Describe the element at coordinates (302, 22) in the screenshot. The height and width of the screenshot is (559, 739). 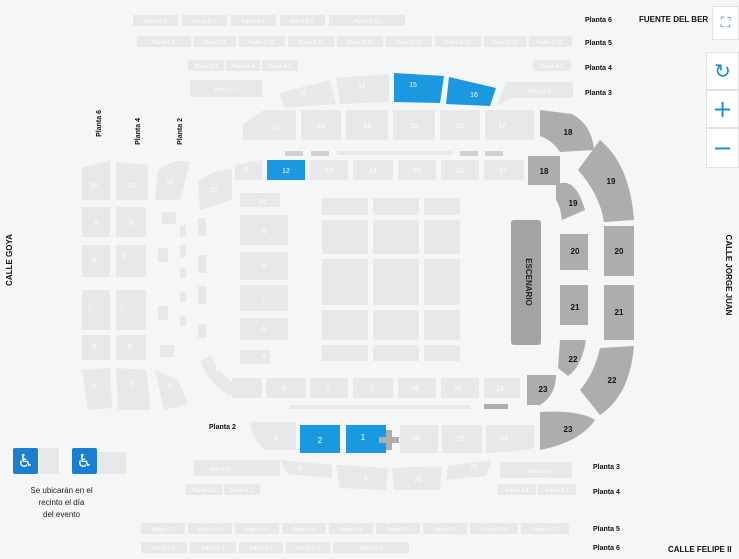
I see `section-label: Palco 6.9` at that location.